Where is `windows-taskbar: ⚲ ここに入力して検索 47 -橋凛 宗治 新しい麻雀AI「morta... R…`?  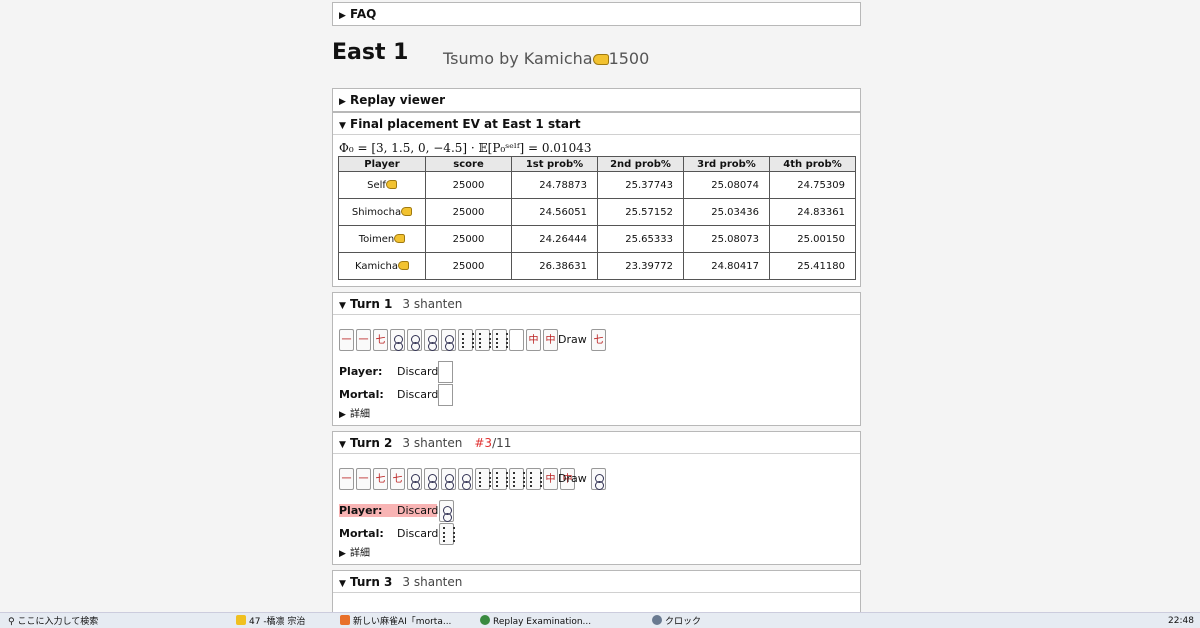
windows-taskbar: ⚲ ここに入力して検索 47 -橋凛 宗治 新しい麻雀AI「morta... R… is located at coordinates (600, 620).